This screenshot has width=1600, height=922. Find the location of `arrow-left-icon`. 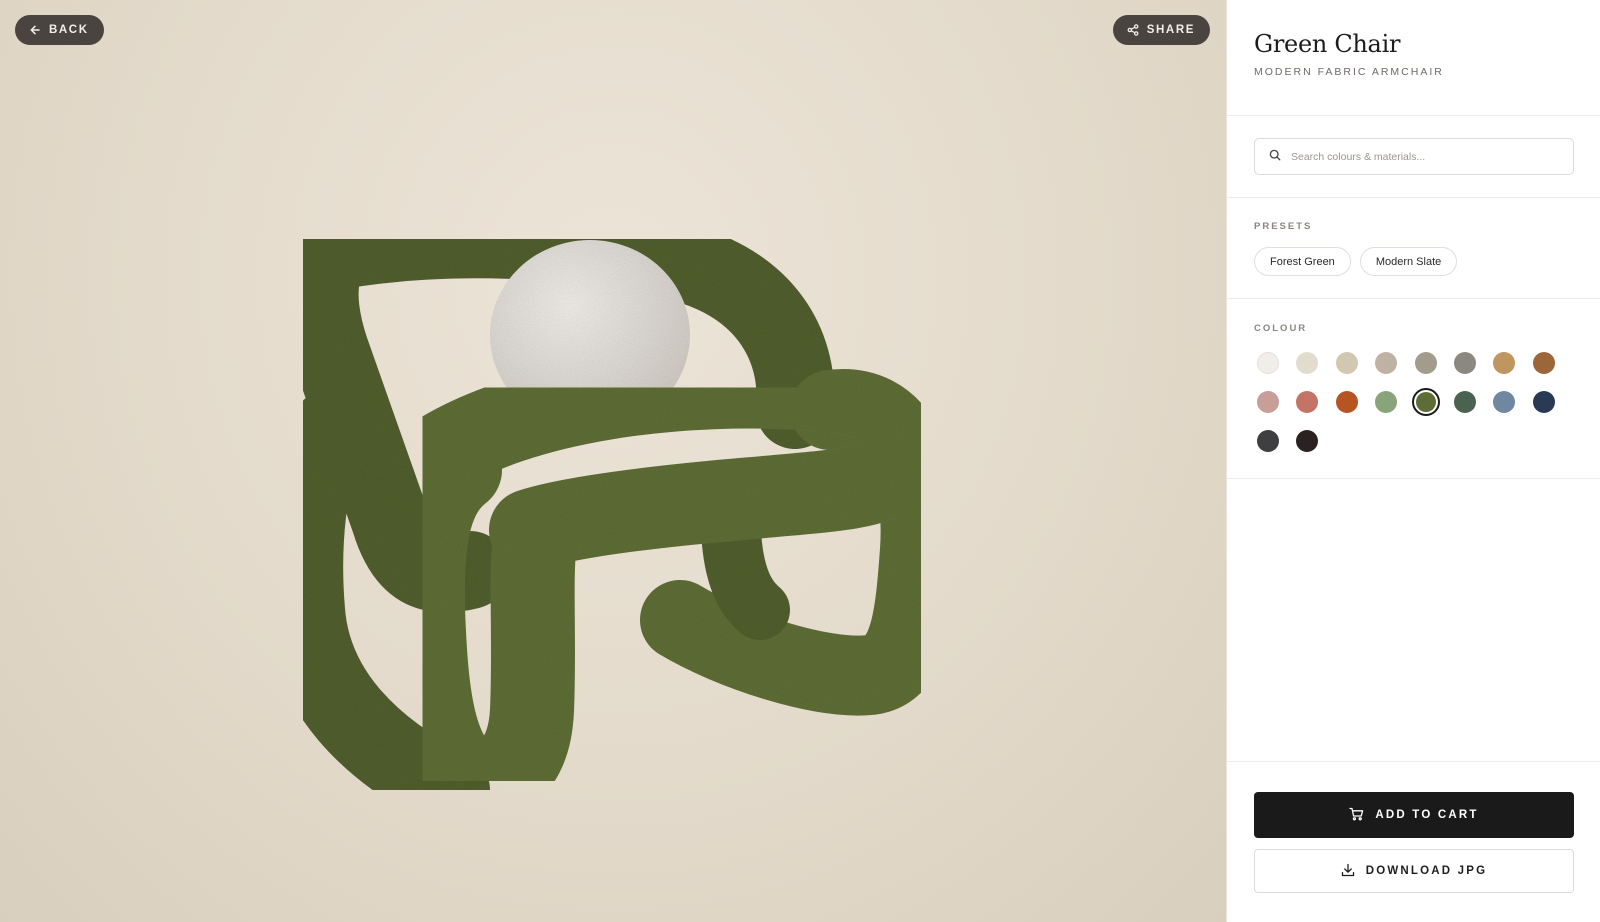

arrow-left-icon is located at coordinates (35, 30).